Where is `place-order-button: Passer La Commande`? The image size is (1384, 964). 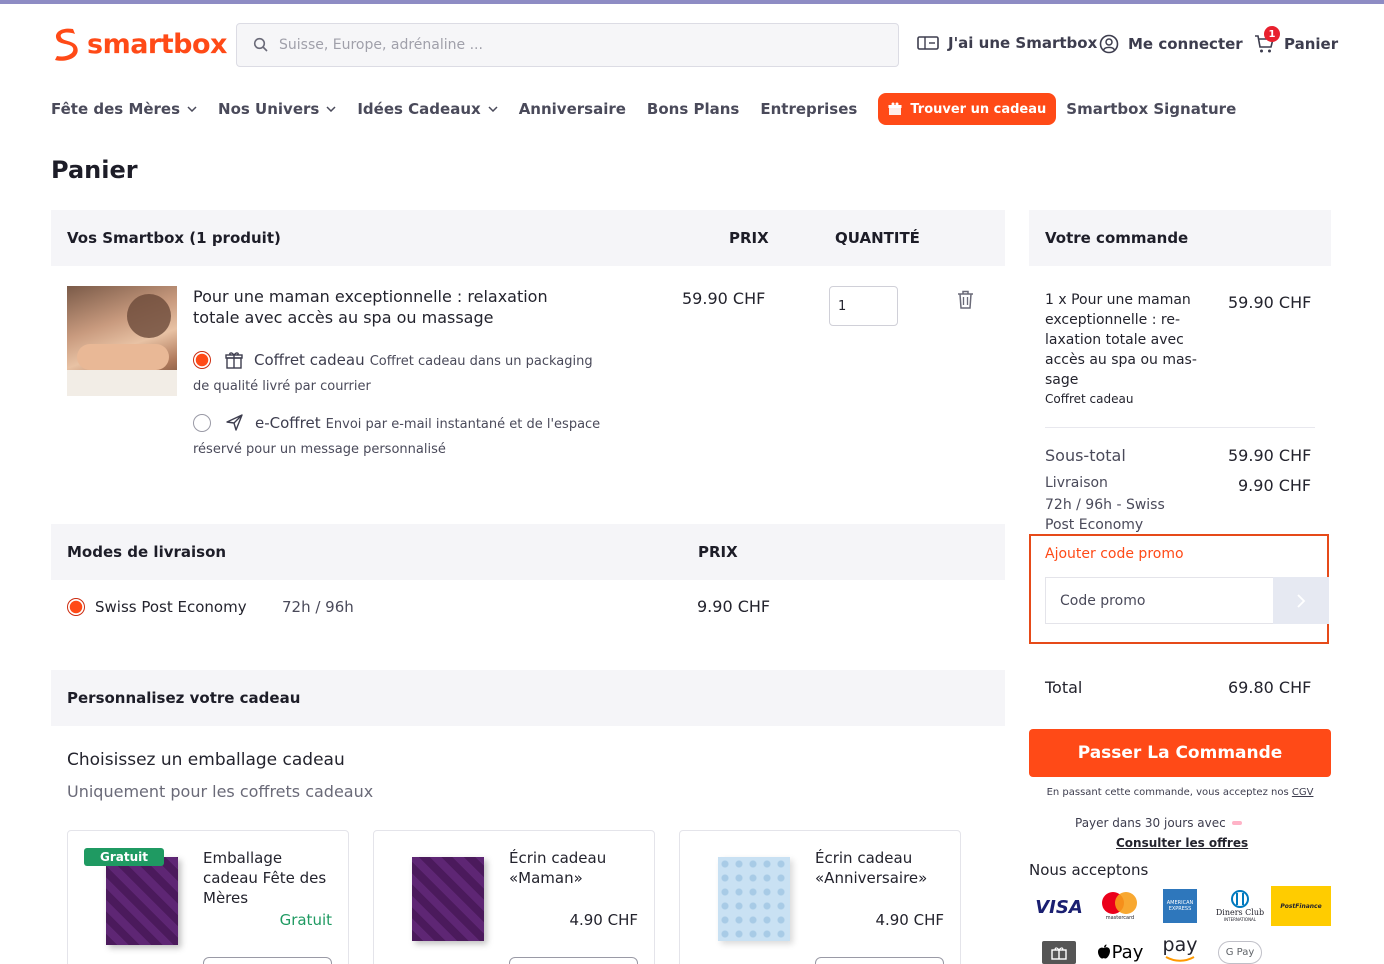 place-order-button: Passer La Commande is located at coordinates (1180, 753).